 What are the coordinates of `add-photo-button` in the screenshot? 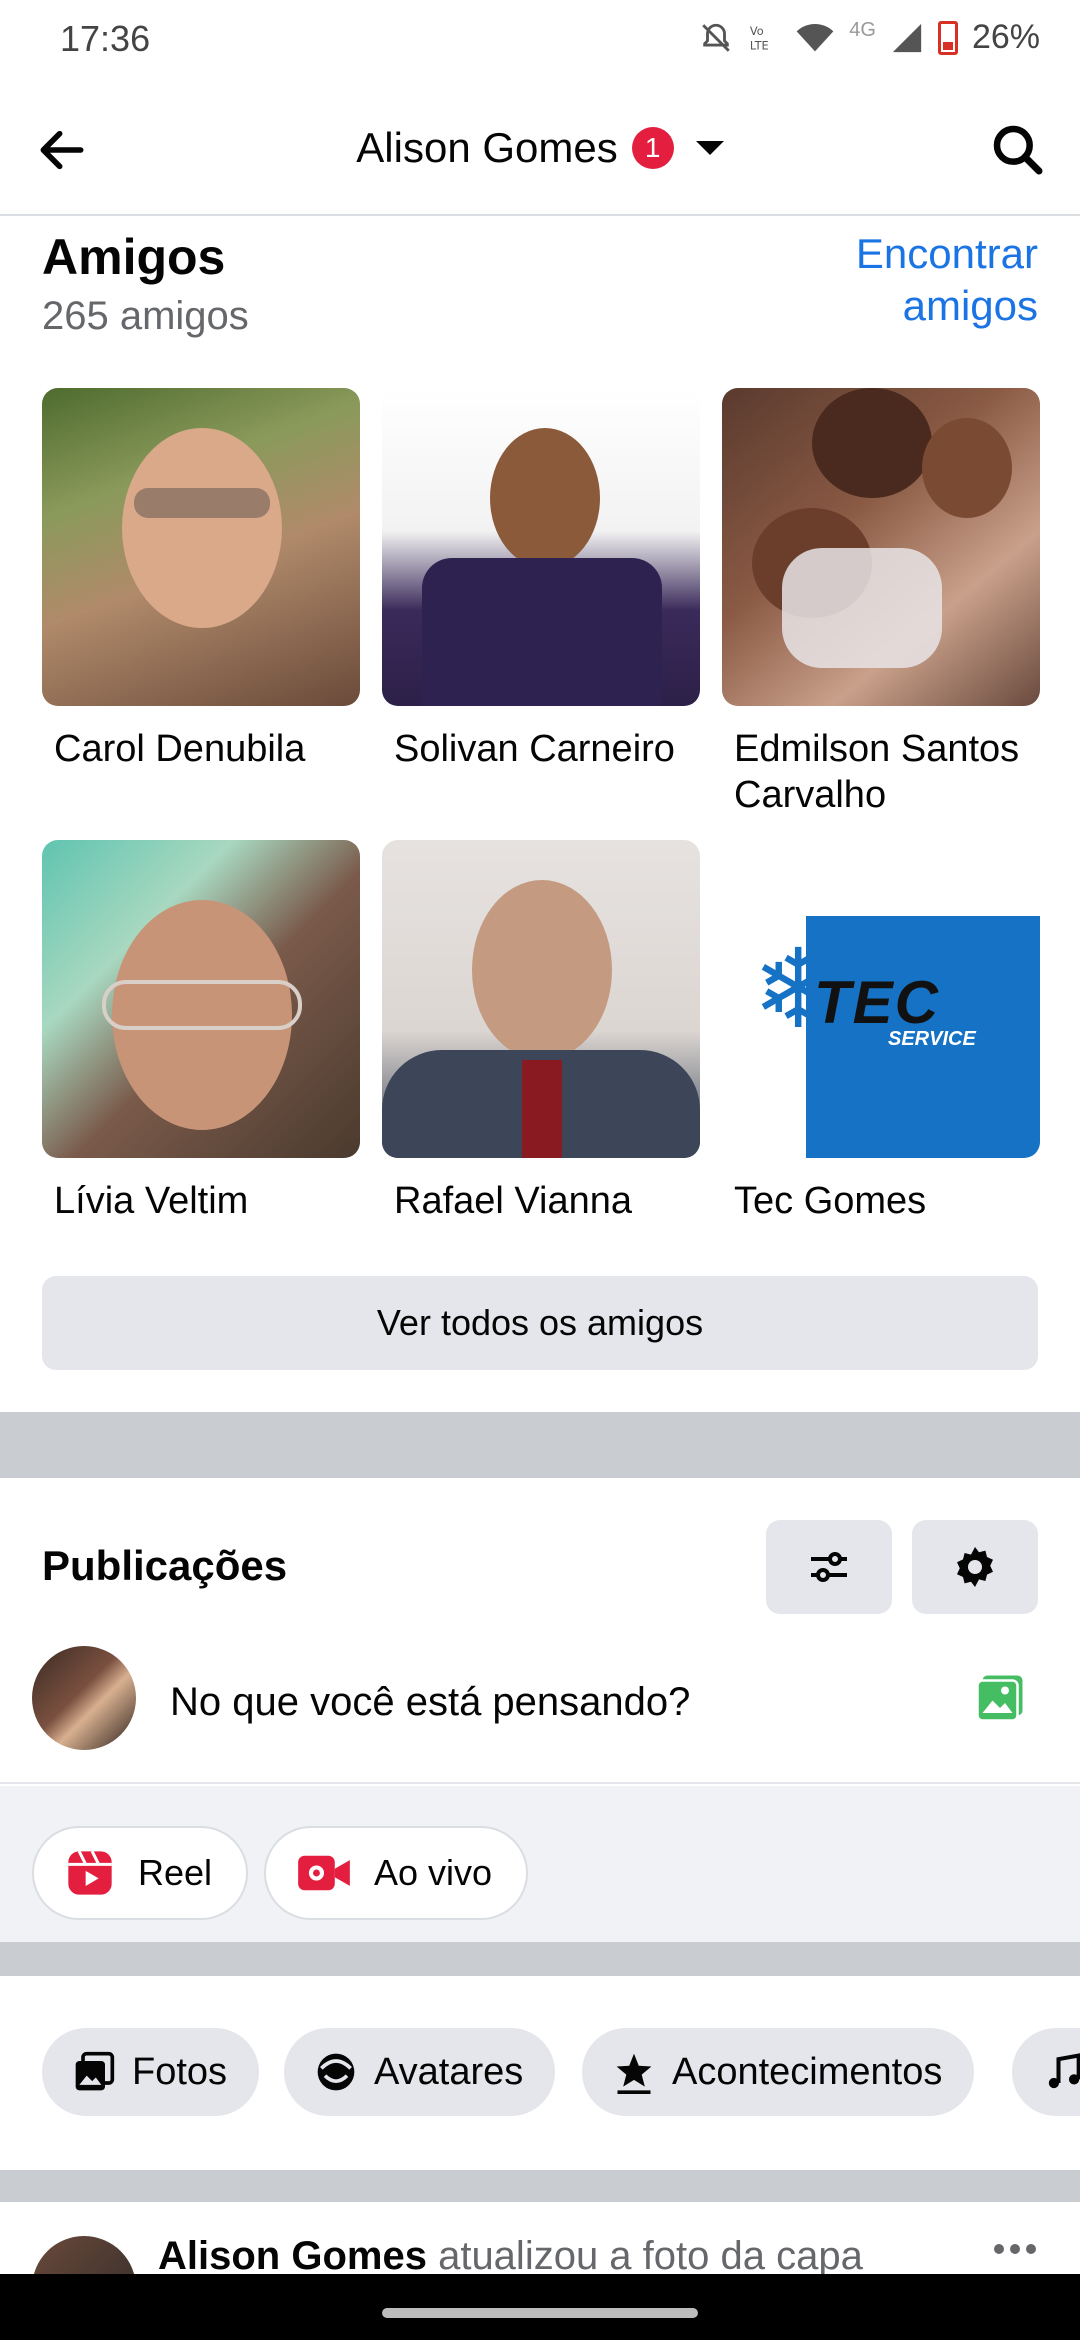 It's located at (1000, 1698).